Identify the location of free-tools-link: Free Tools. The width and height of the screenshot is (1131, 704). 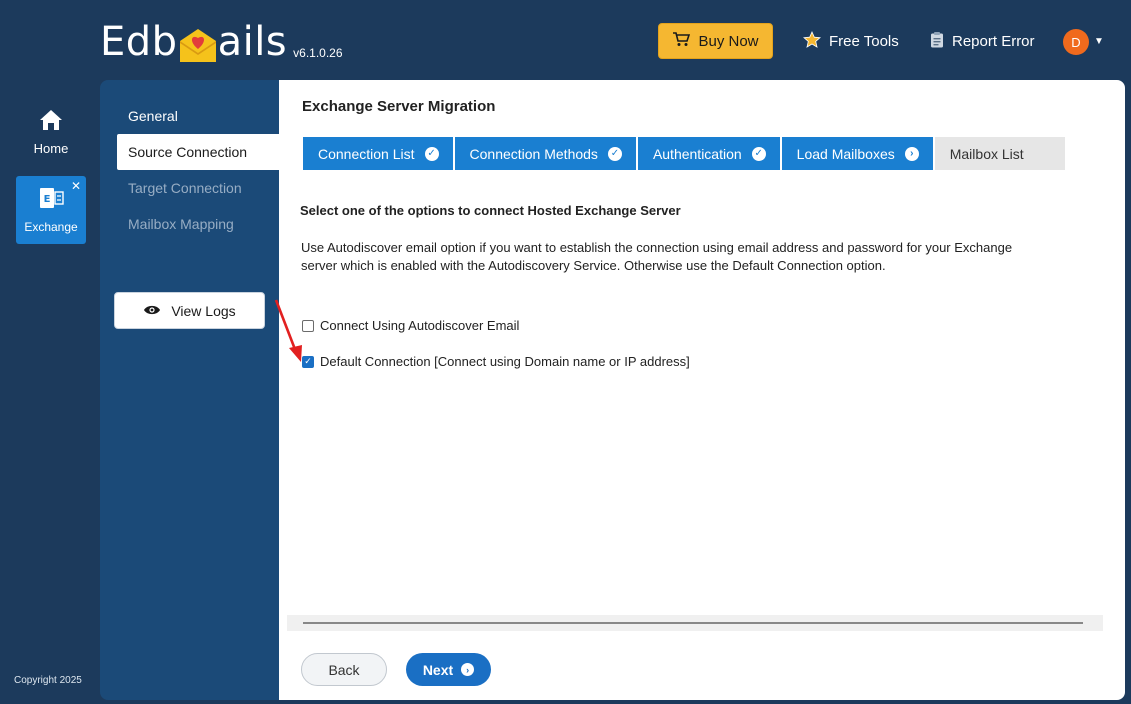
(851, 41).